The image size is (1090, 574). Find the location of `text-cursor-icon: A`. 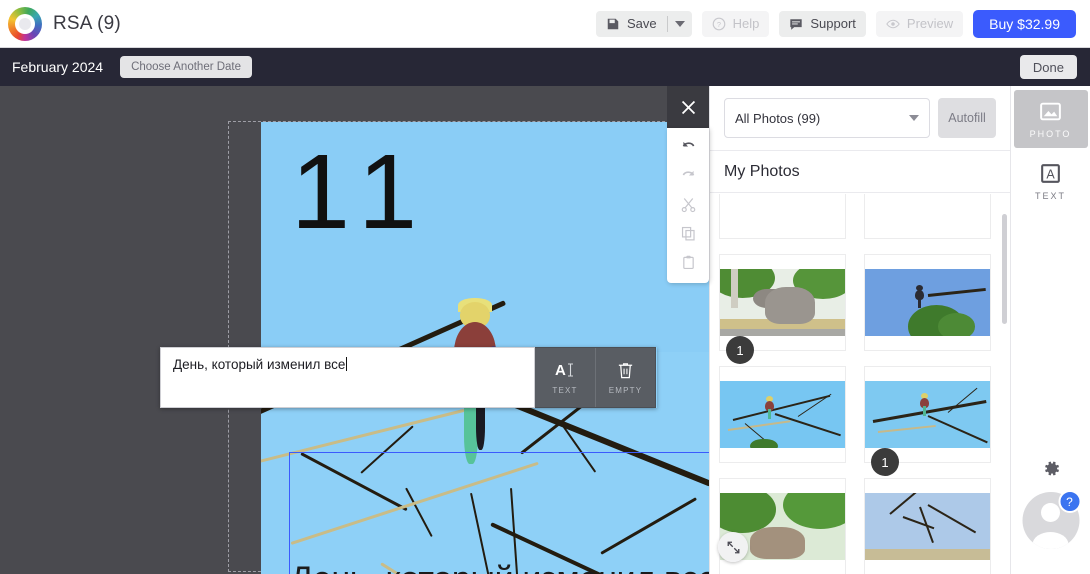

text-cursor-icon: A is located at coordinates (564, 370).